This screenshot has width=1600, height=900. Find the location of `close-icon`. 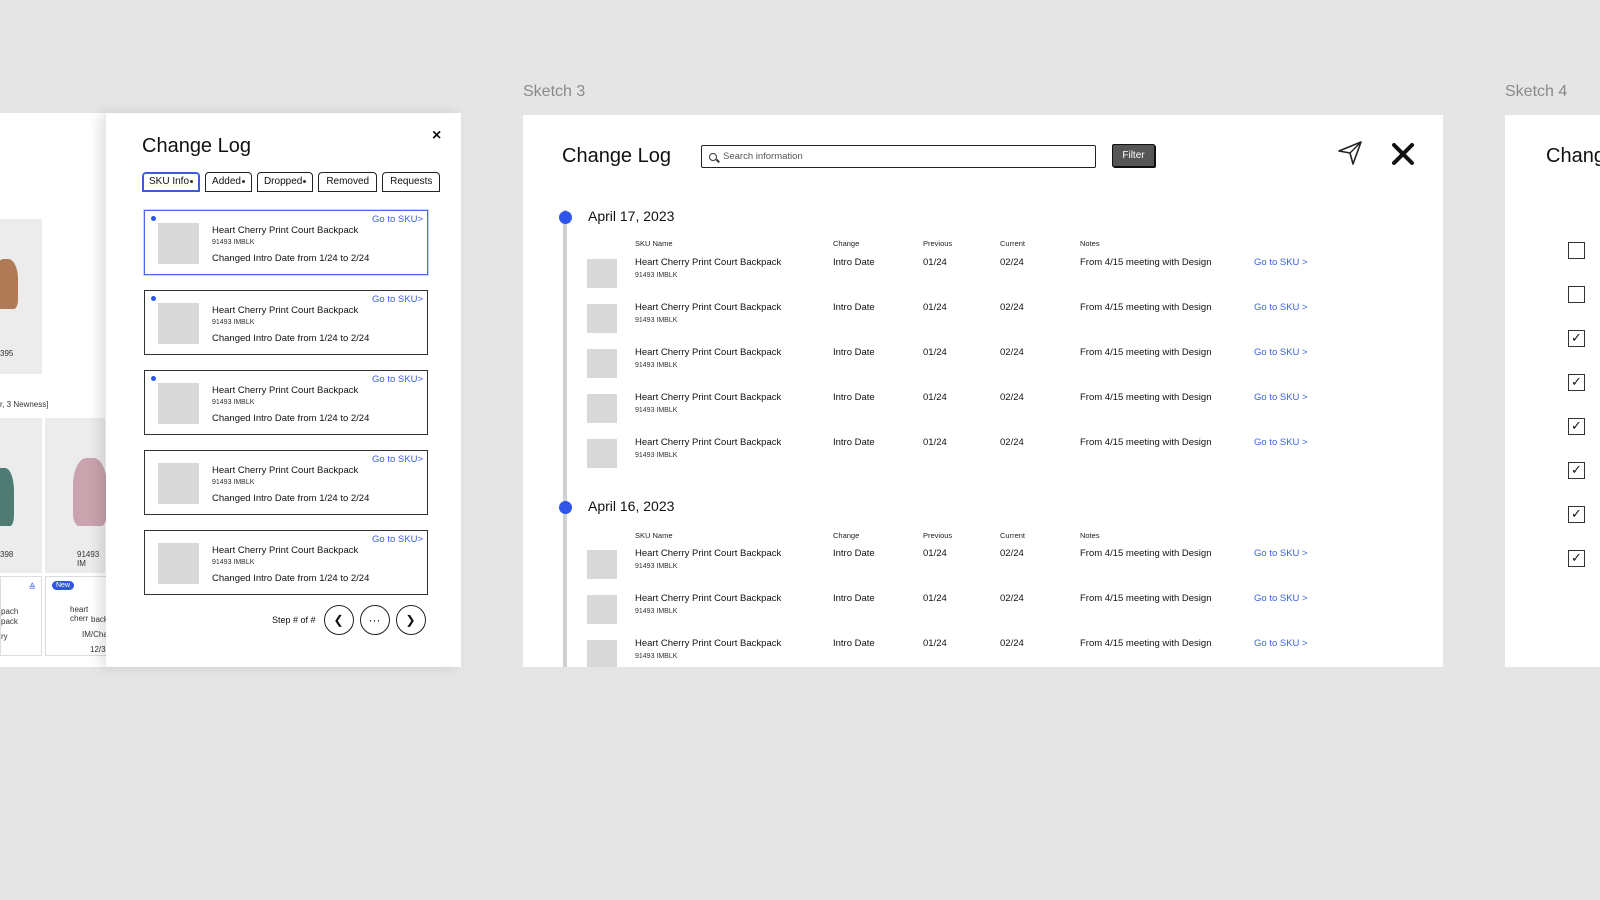

close-icon is located at coordinates (1403, 154).